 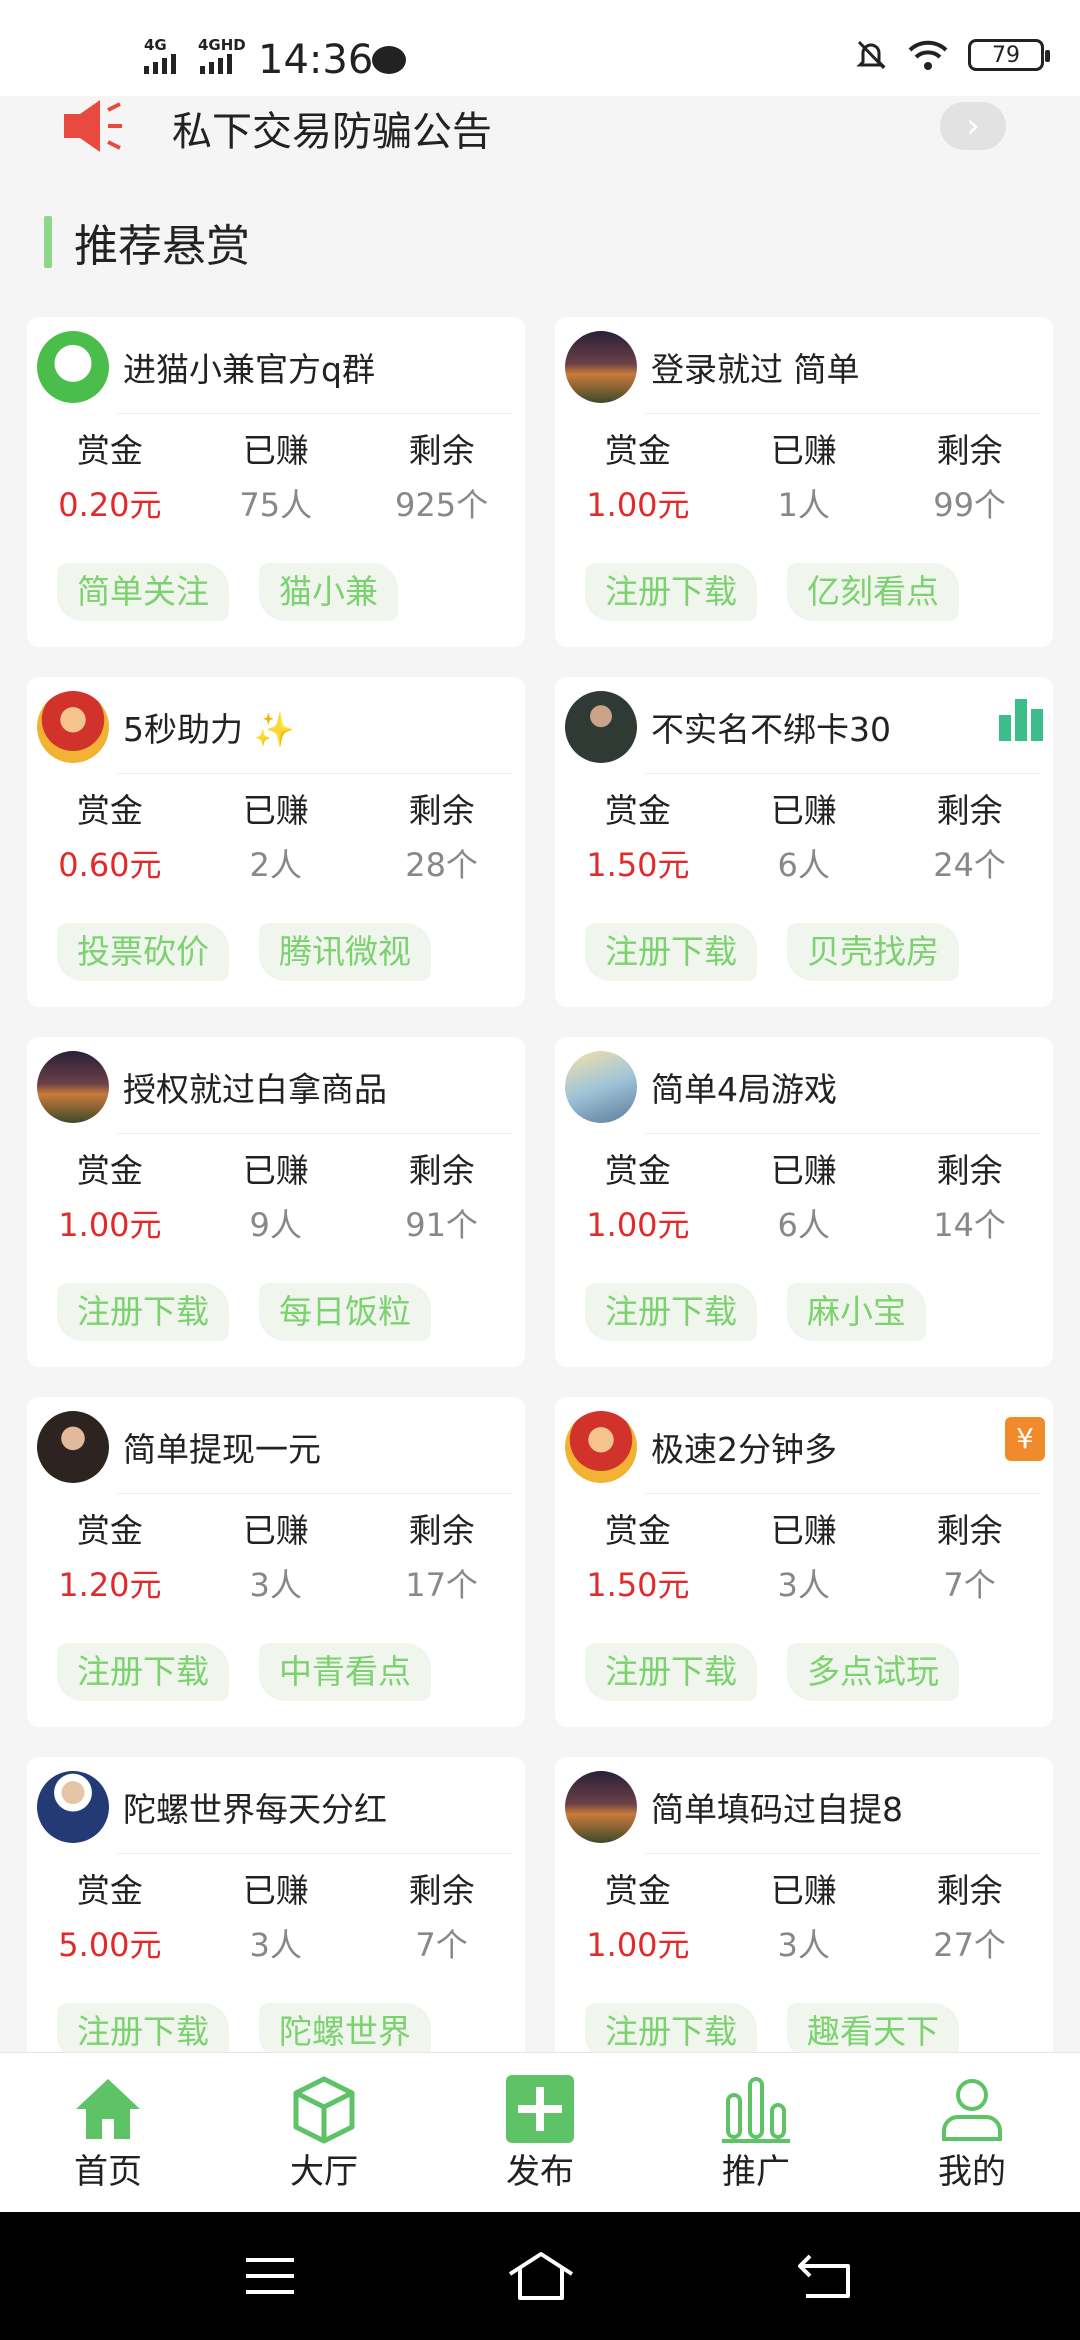 What do you see at coordinates (276, 1202) in the screenshot?
I see `reward-card: 授权就过白拿商品 赏金 1.00元 已赚 9人 剩余 91个 注册下载 每日饭粒` at bounding box center [276, 1202].